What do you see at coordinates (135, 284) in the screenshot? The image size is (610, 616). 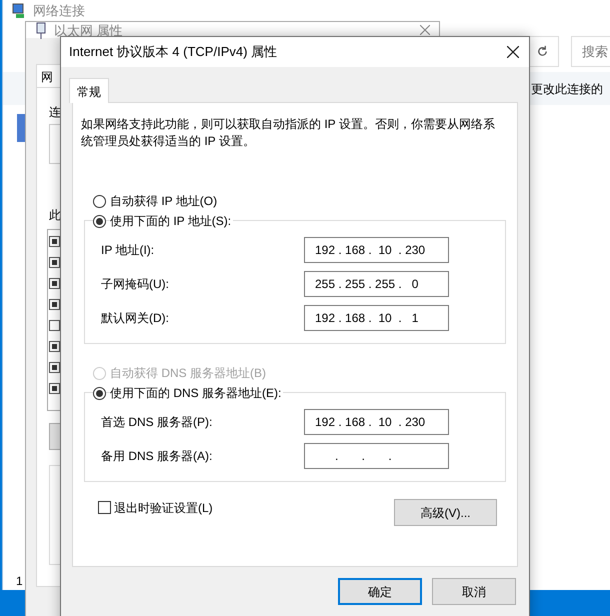 I see `field-label: 子网掩码(U):` at bounding box center [135, 284].